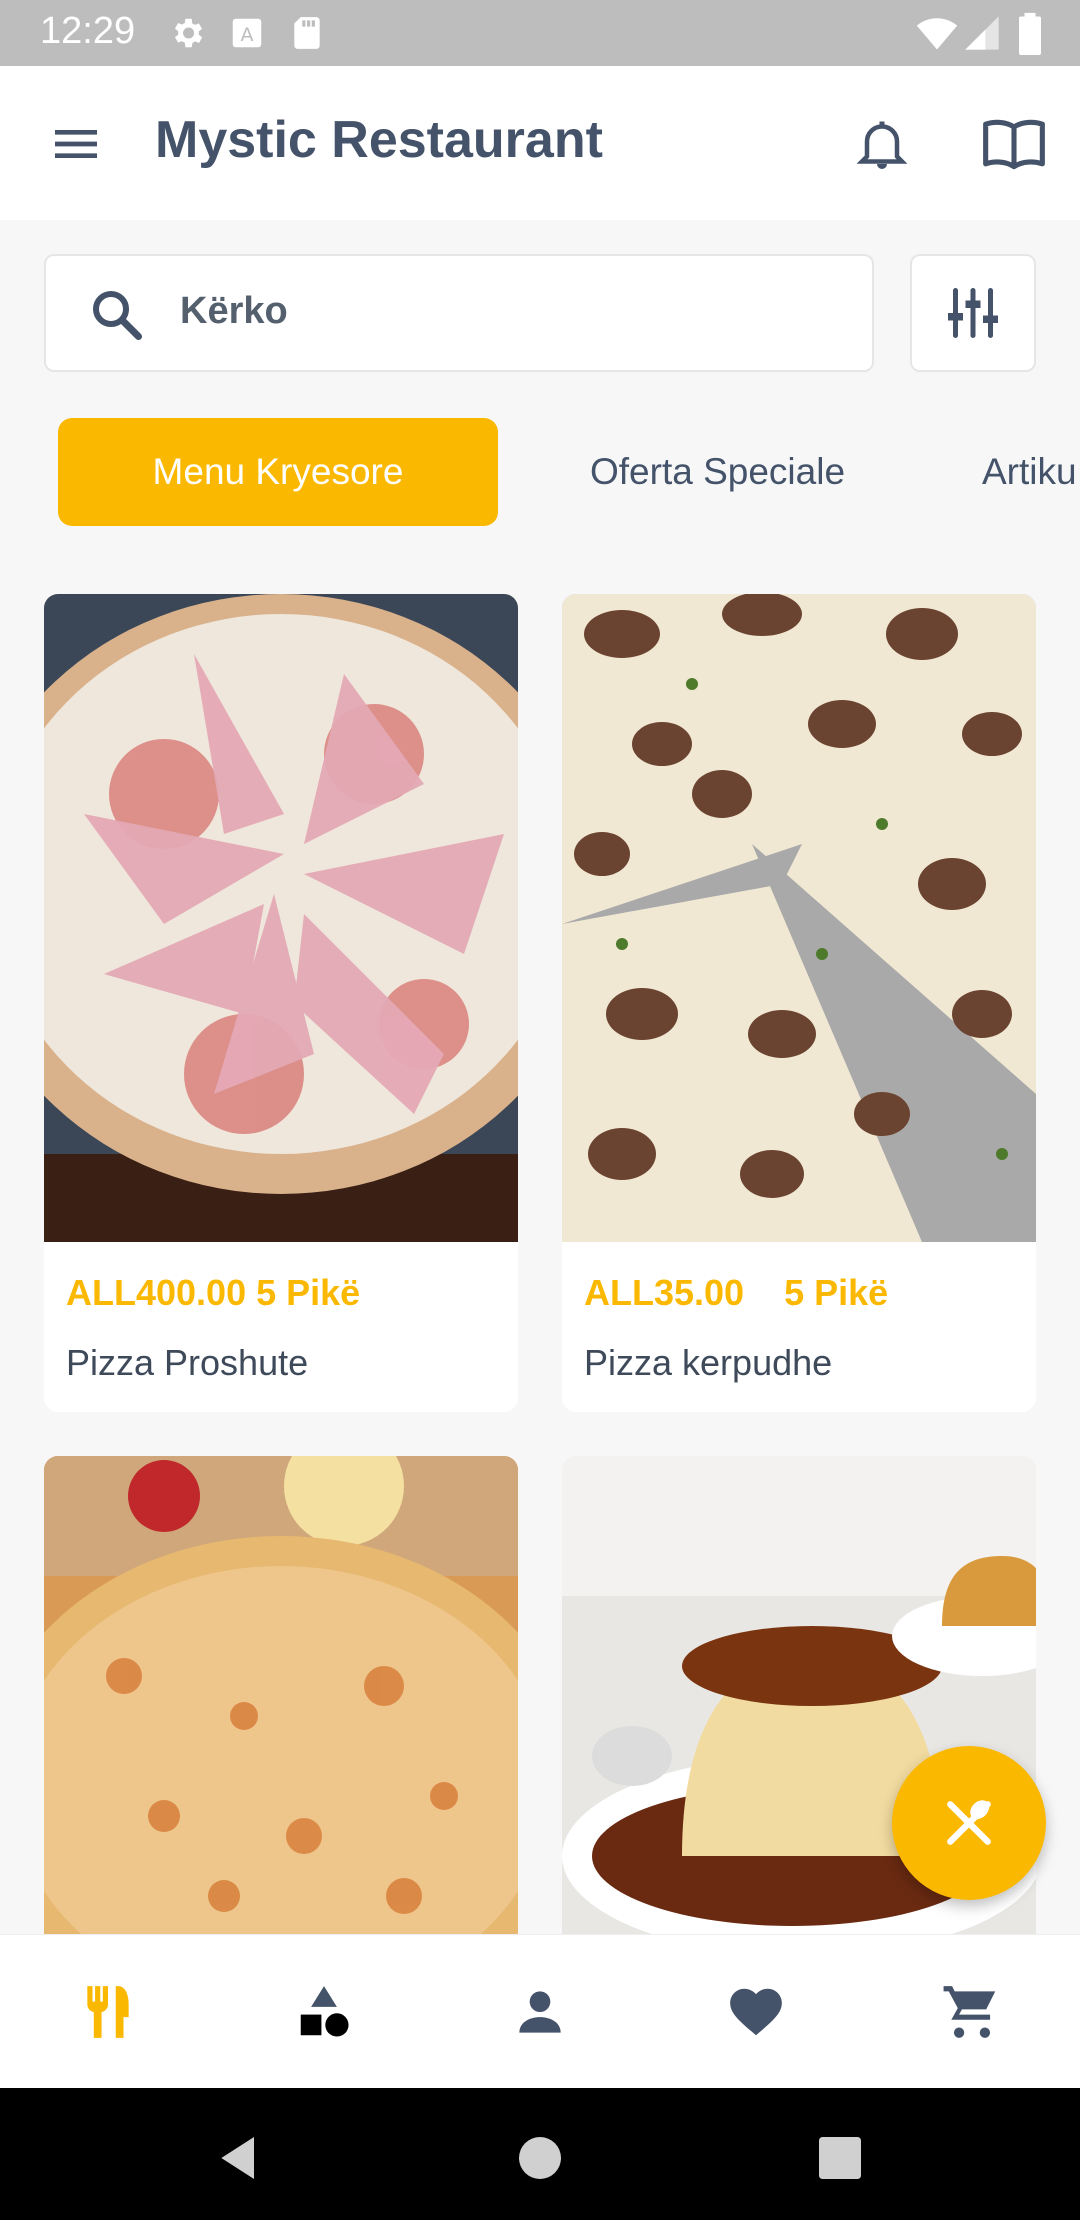  I want to click on pizza-cheese-image, so click(281, 1696).